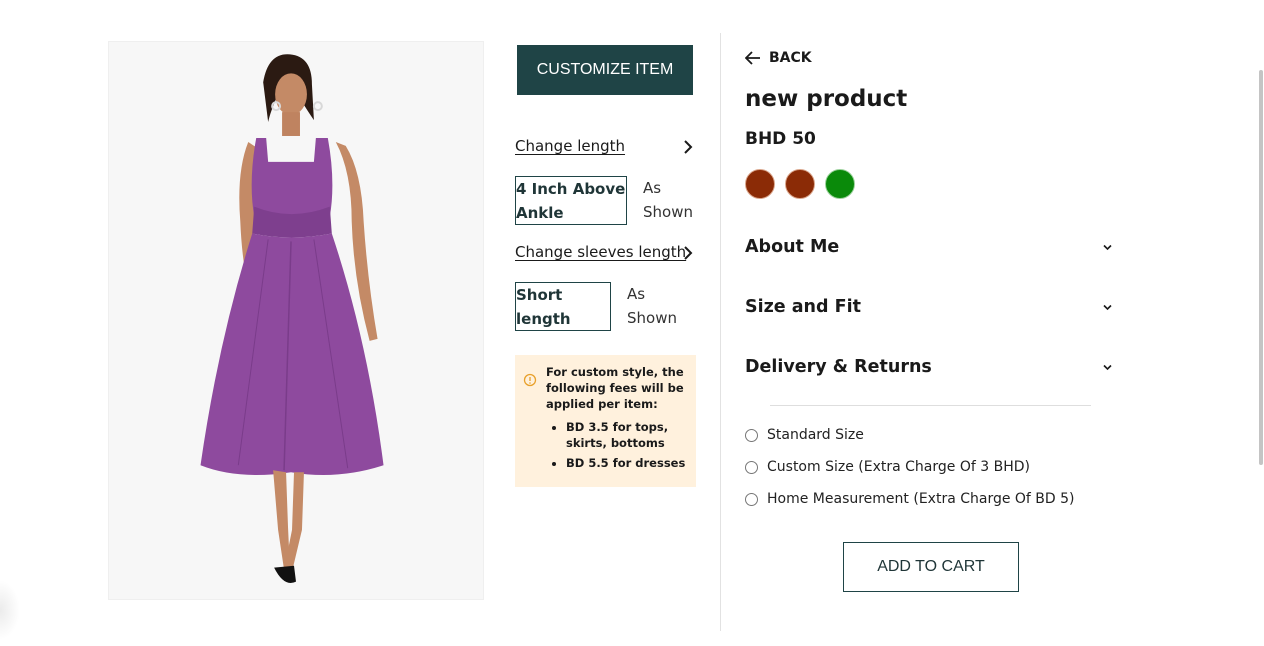  Describe the element at coordinates (570, 146) in the screenshot. I see `change-length-link: Change length` at that location.